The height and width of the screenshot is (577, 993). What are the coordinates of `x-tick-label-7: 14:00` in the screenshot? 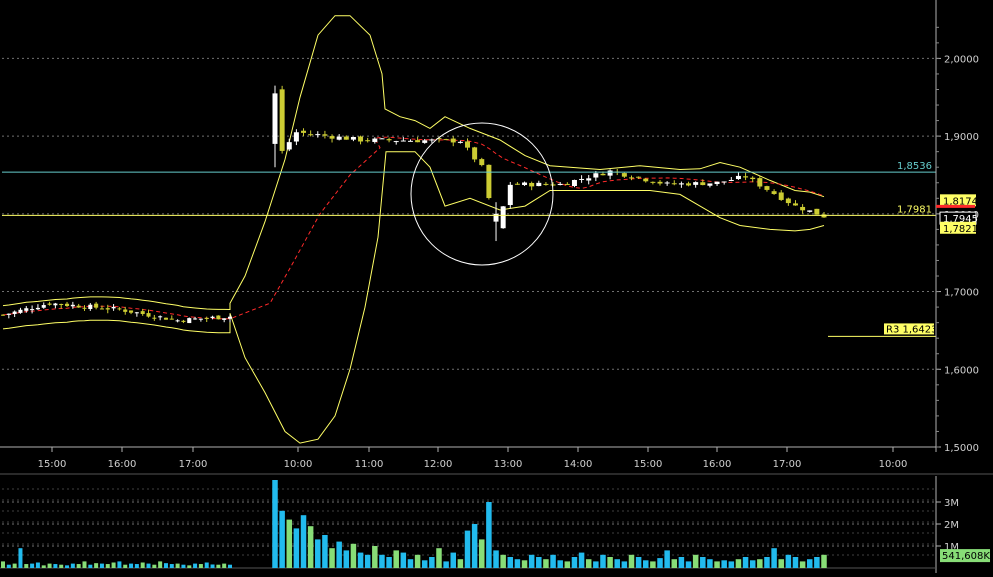 It's located at (578, 464).